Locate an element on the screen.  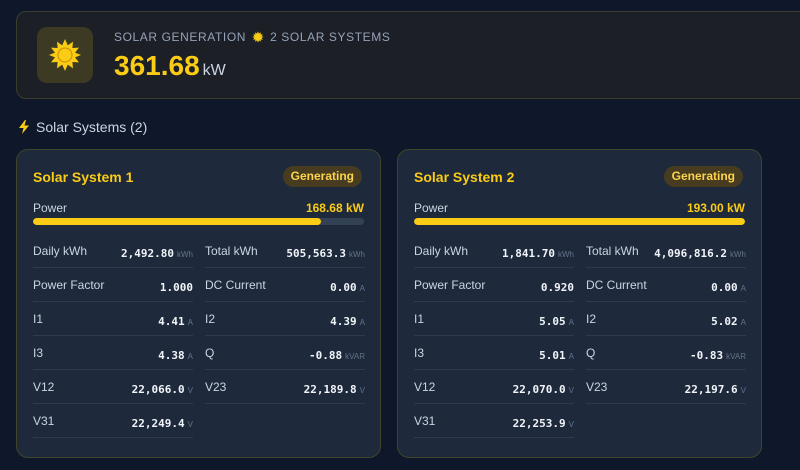
metric-label: DC Current is located at coordinates (235, 285).